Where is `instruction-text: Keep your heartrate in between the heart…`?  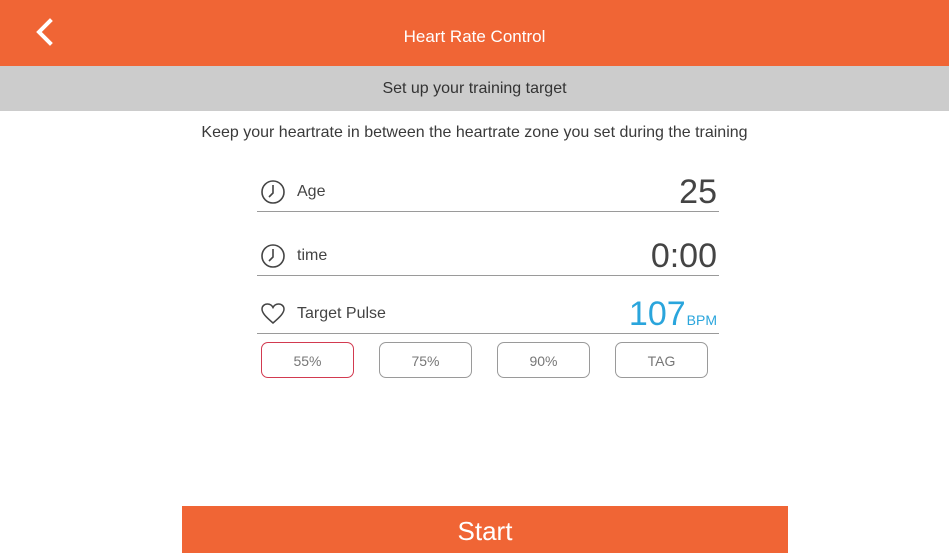
instruction-text: Keep your heartrate in between the heart… is located at coordinates (474, 132).